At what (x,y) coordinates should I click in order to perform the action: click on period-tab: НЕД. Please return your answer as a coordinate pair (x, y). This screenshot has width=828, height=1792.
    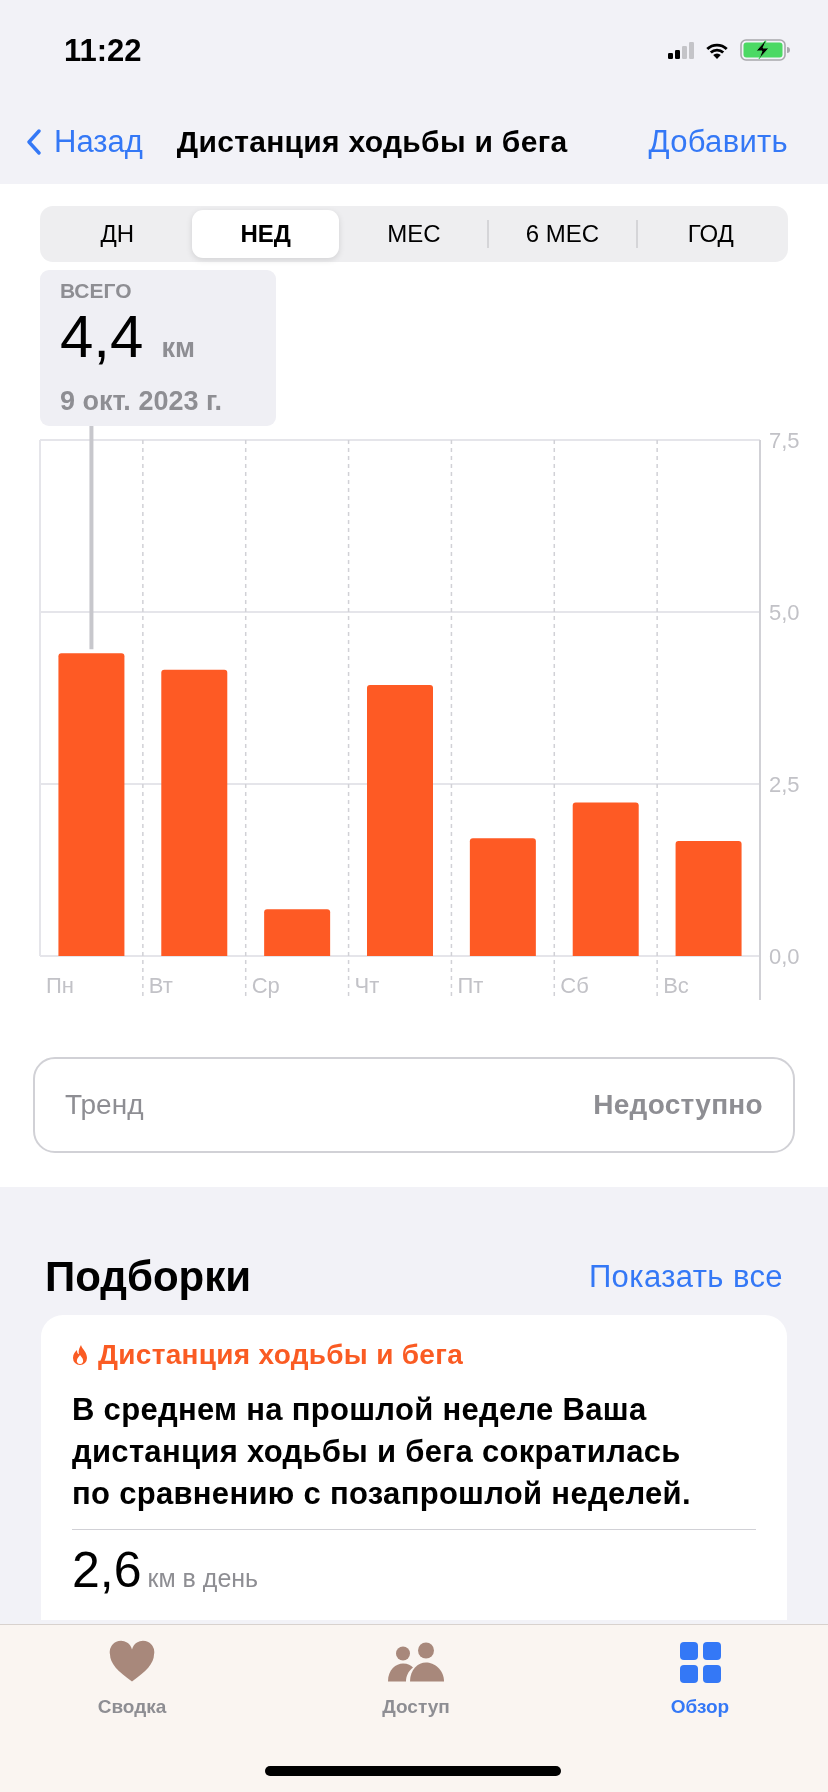
    Looking at the image, I should click on (265, 234).